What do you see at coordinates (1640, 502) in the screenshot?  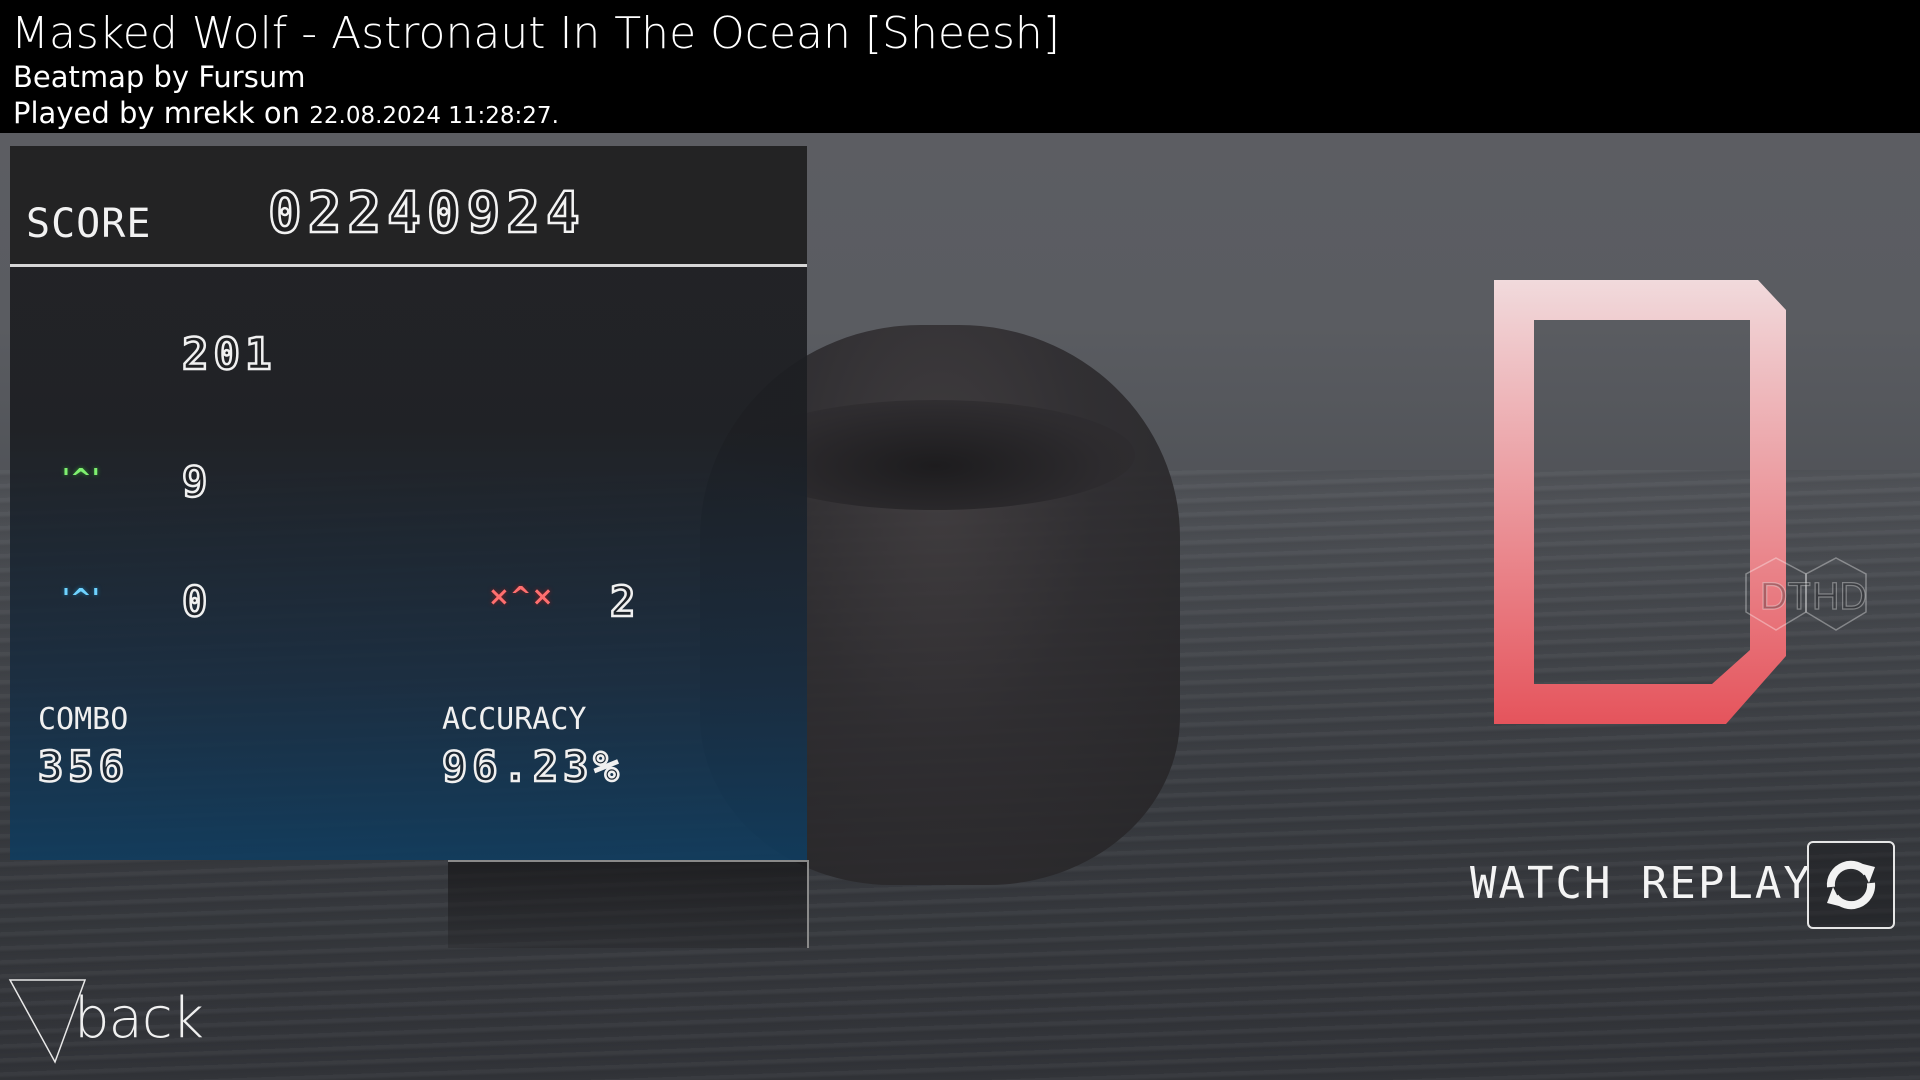 I see `grade-letter: D` at bounding box center [1640, 502].